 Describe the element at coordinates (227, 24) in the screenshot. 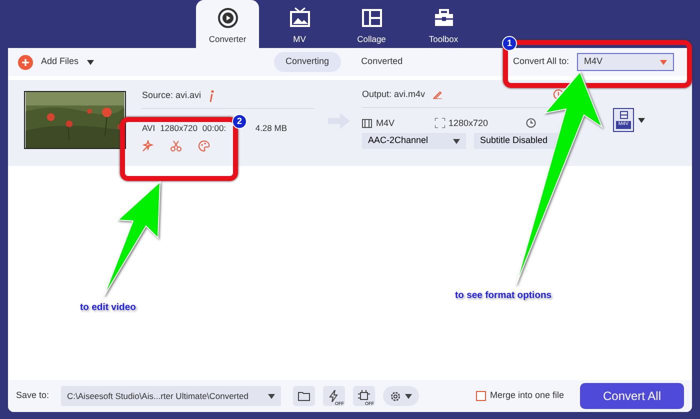

I see `tab: Converter` at that location.